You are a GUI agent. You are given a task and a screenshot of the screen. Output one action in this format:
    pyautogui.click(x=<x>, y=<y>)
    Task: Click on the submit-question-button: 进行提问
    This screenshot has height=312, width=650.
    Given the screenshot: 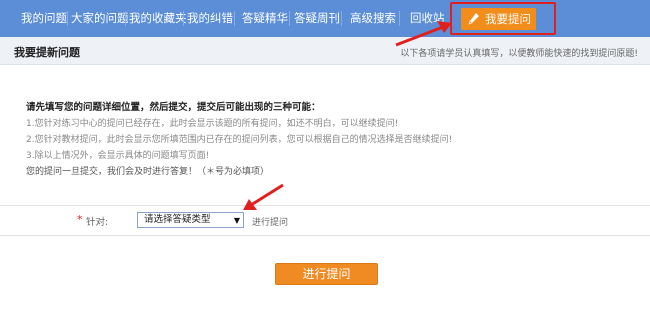 What is the action you would take?
    pyautogui.click(x=326, y=274)
    